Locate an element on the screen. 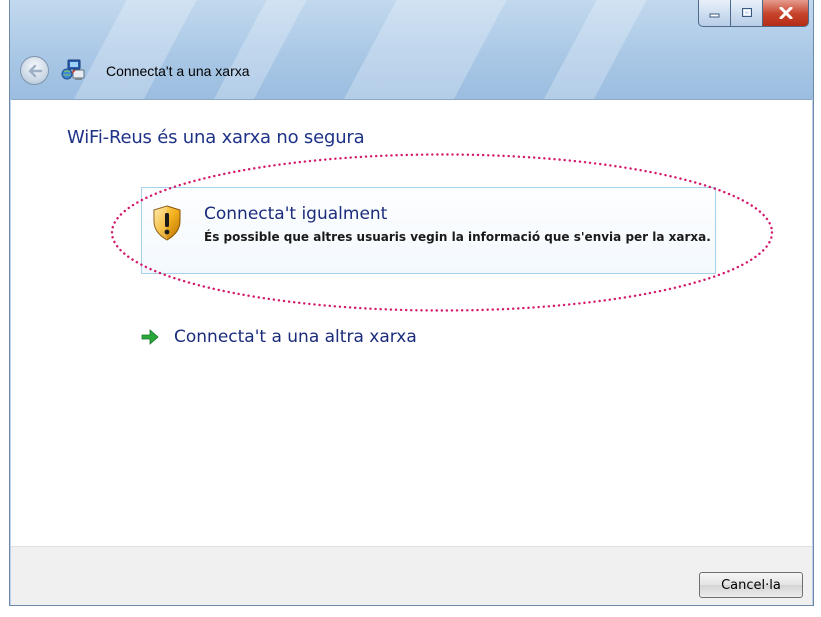 This screenshot has width=821, height=617. network-icon is located at coordinates (73, 69).